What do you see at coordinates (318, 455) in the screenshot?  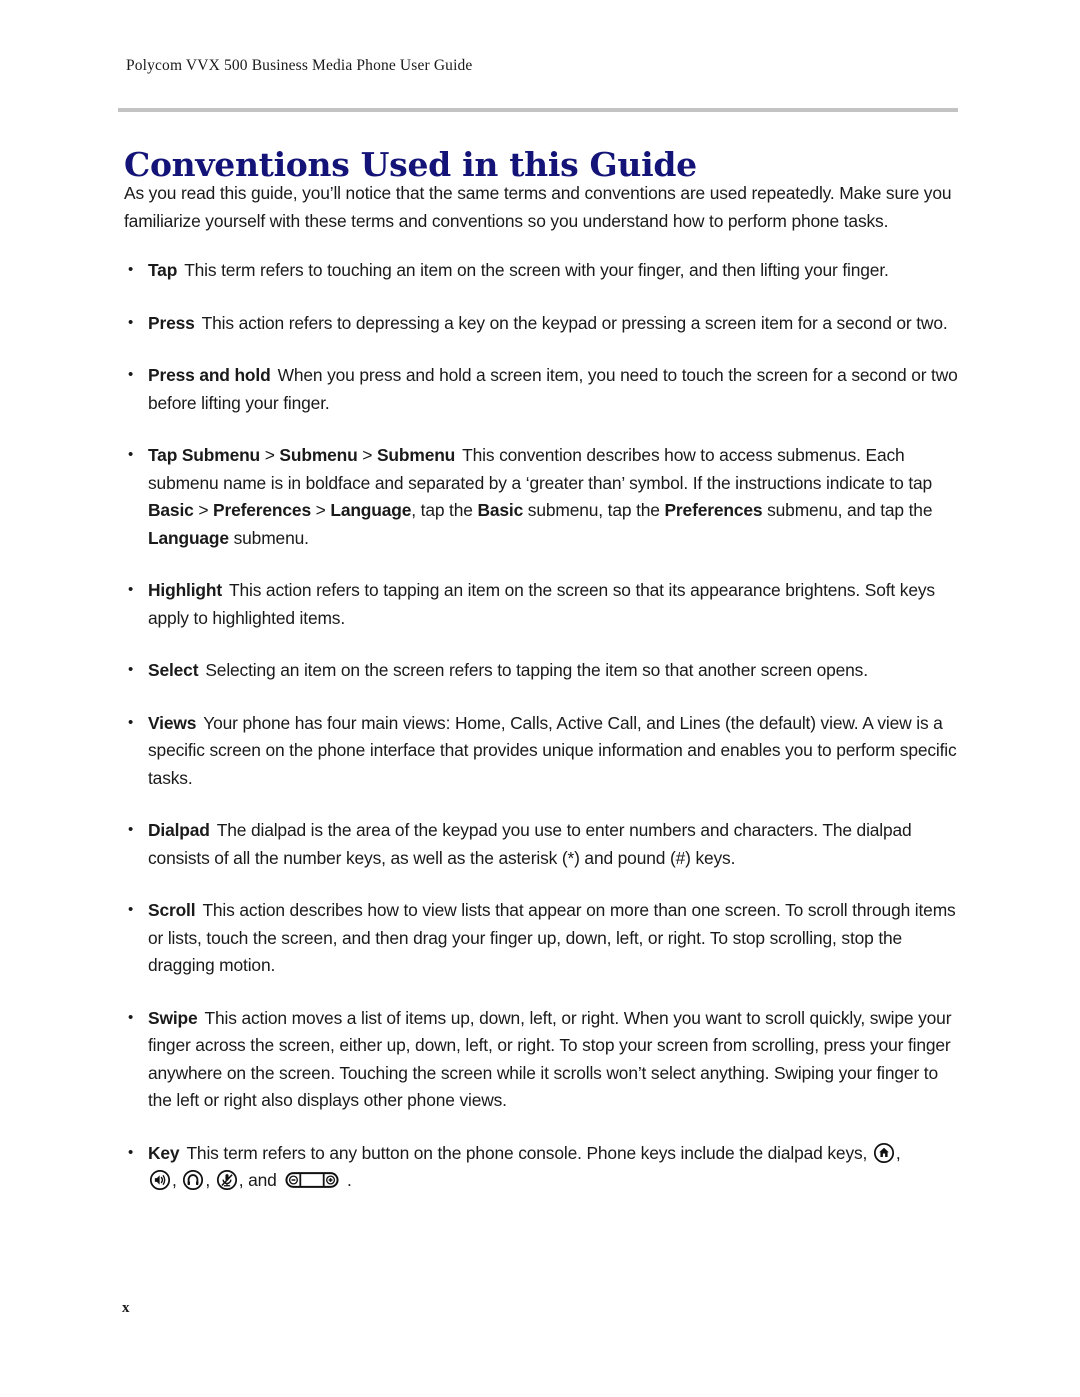 I see `term-label-part-2: Submenu` at bounding box center [318, 455].